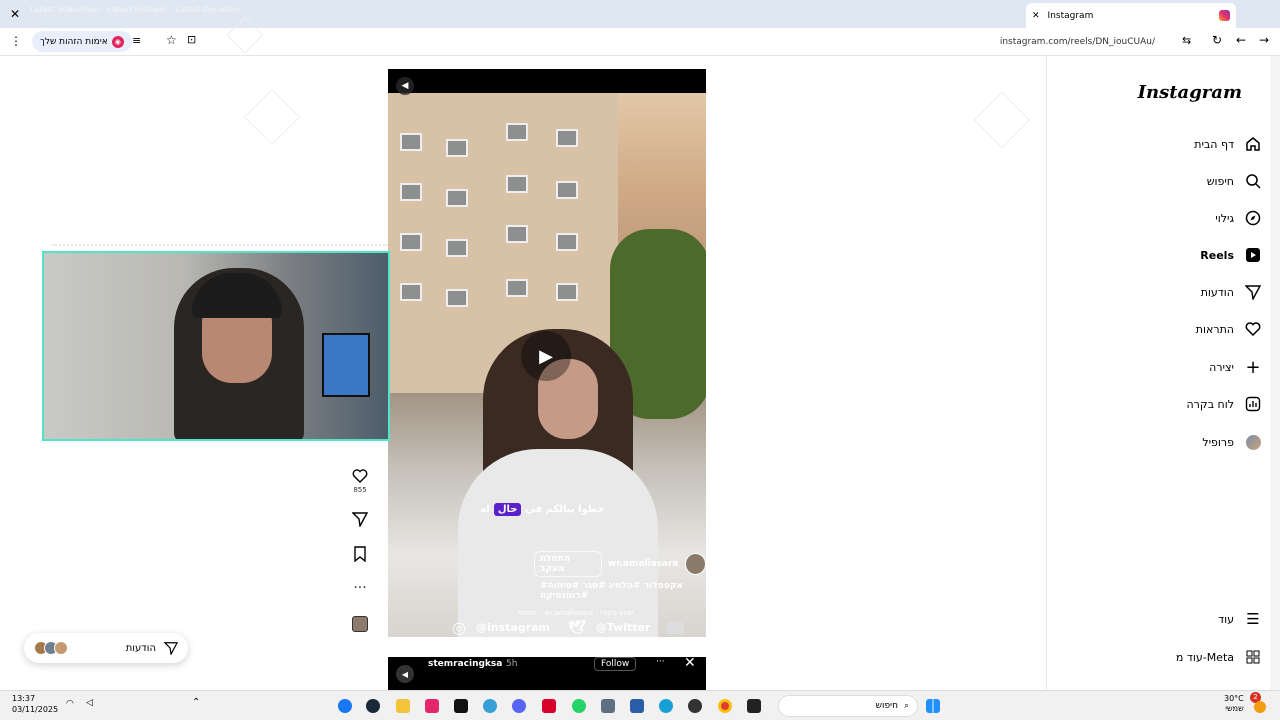 The height and width of the screenshot is (720, 1280). Describe the element at coordinates (16, 41) in the screenshot. I see `menu-dots-icon: ⋮` at that location.